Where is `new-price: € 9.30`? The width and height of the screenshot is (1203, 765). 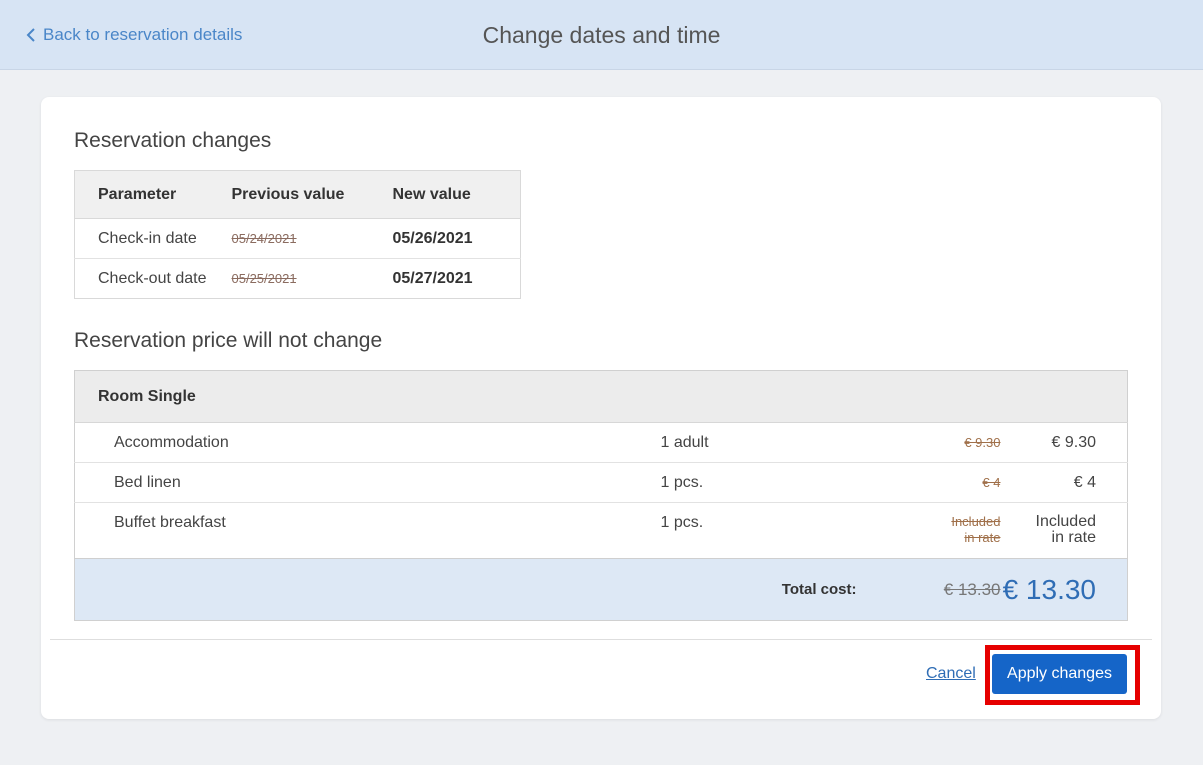 new-price: € 9.30 is located at coordinates (1073, 442).